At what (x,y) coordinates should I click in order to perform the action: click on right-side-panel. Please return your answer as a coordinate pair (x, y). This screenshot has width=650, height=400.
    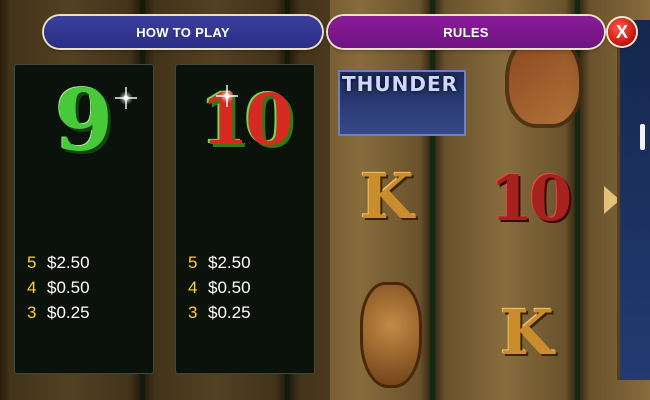
    Looking at the image, I should click on (633, 200).